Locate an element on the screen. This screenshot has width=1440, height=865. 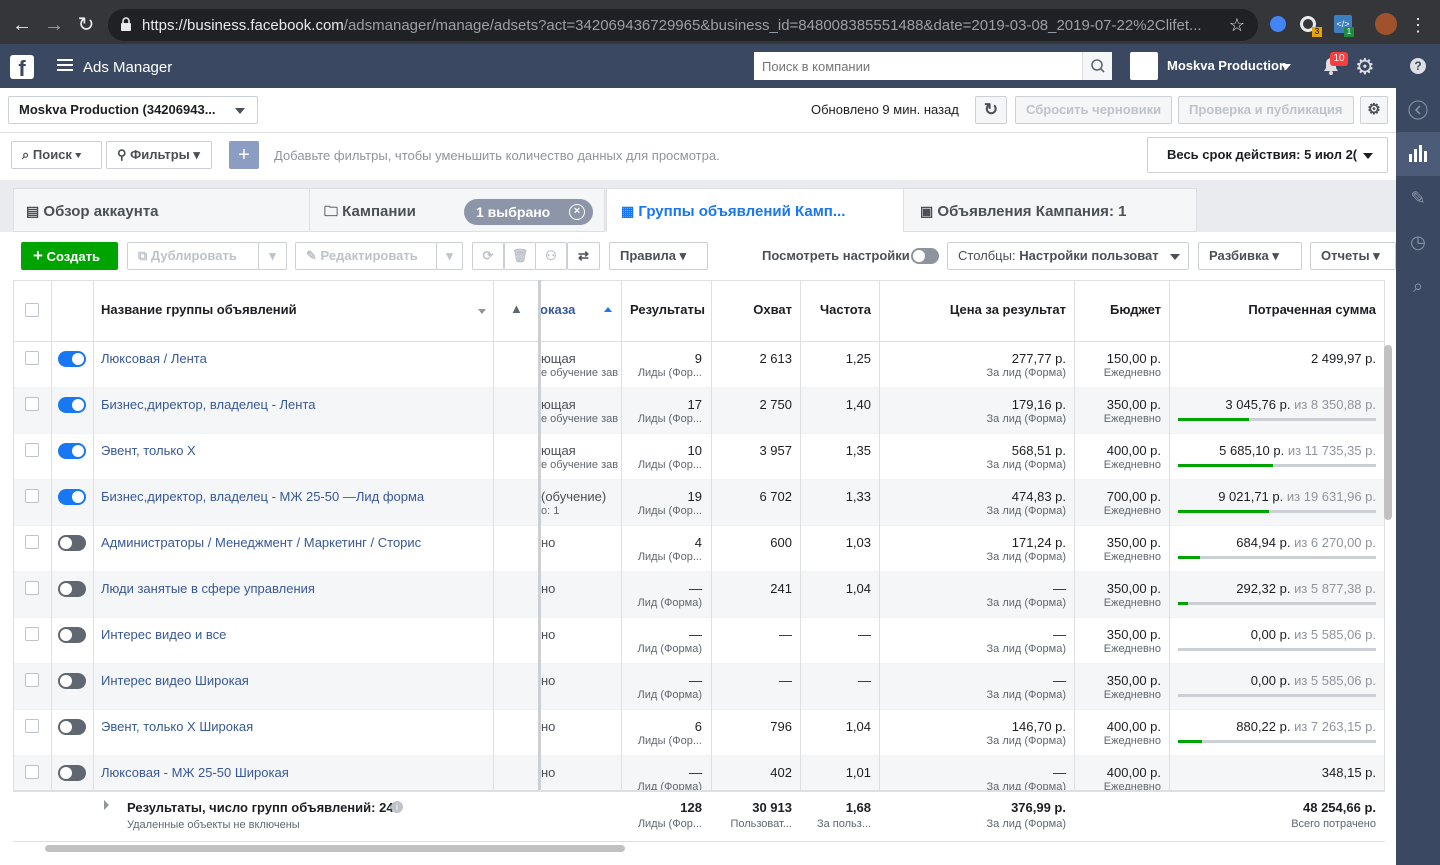
adset-name-link: Интерес видео Широкая is located at coordinates (175, 680).